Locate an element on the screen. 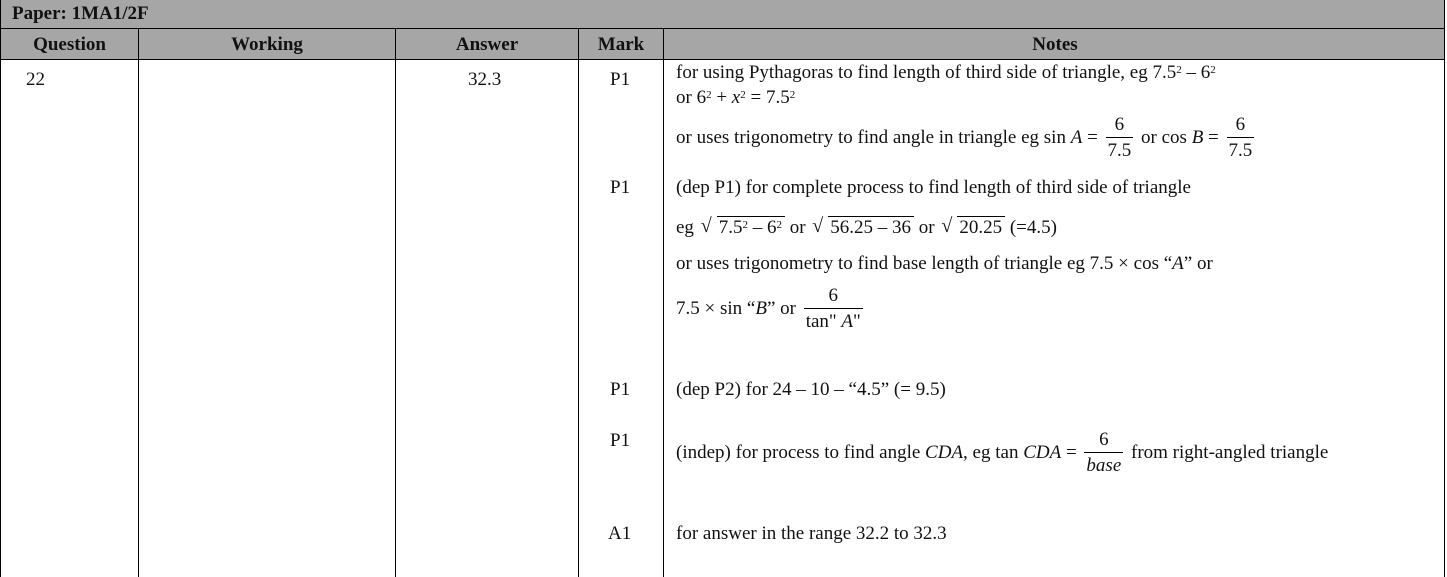 This screenshot has width=1447, height=577. column-header-row: Question Working Answer Mark Notes is located at coordinates (722, 44).